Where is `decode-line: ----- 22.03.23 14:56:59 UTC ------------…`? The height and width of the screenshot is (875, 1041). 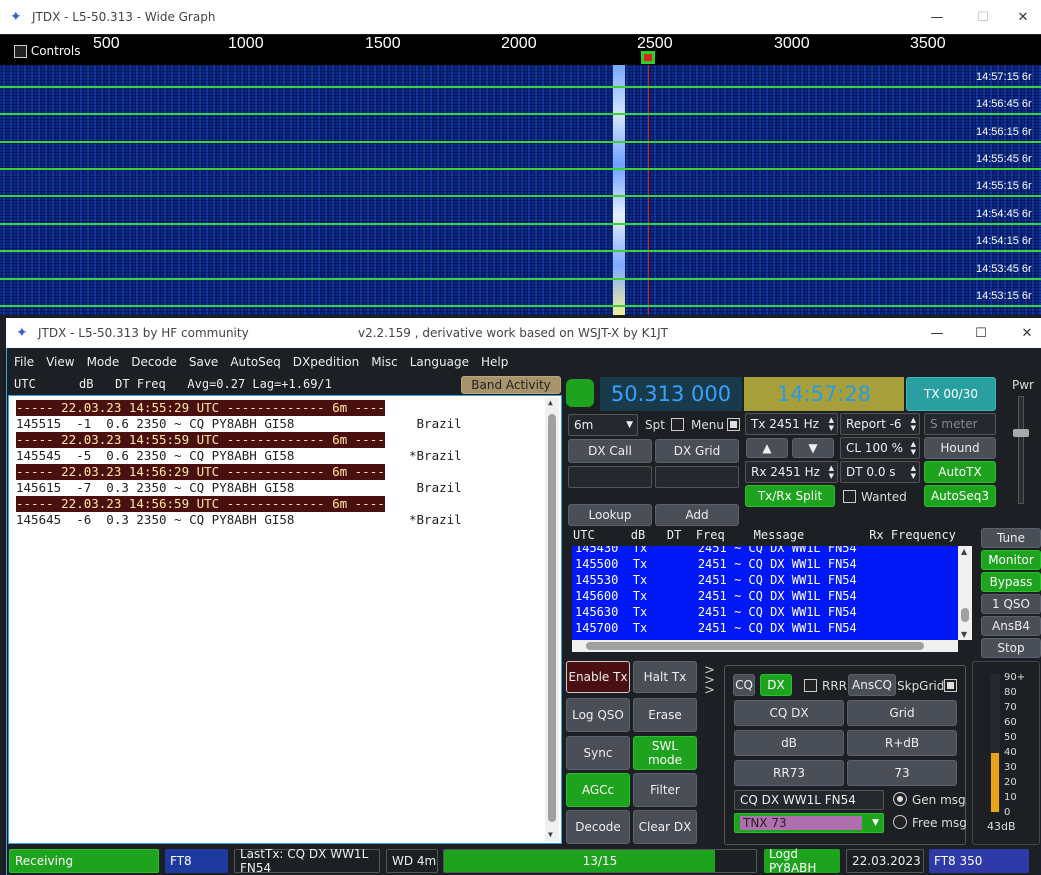 decode-line: ----- 22.03.23 14:56:59 UTC ------------… is located at coordinates (285, 504).